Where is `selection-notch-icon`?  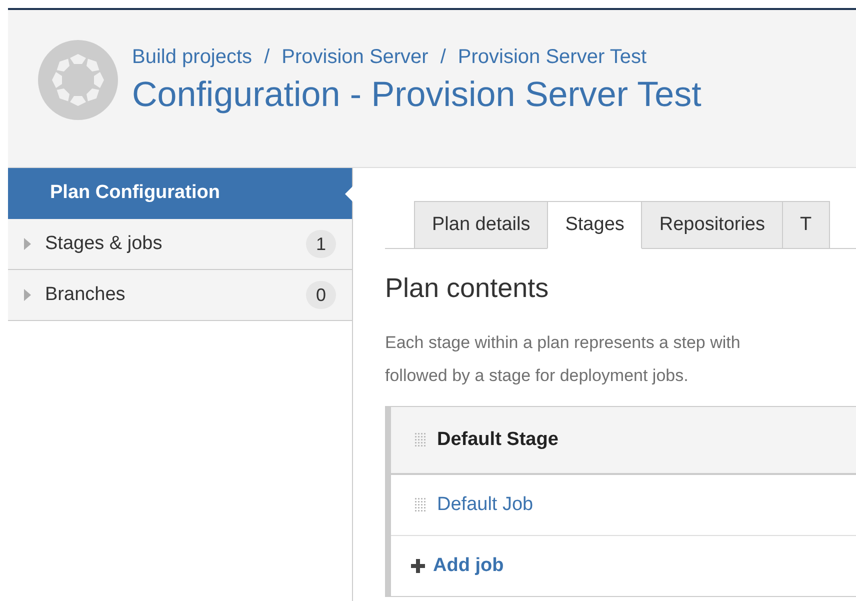 selection-notch-icon is located at coordinates (349, 194).